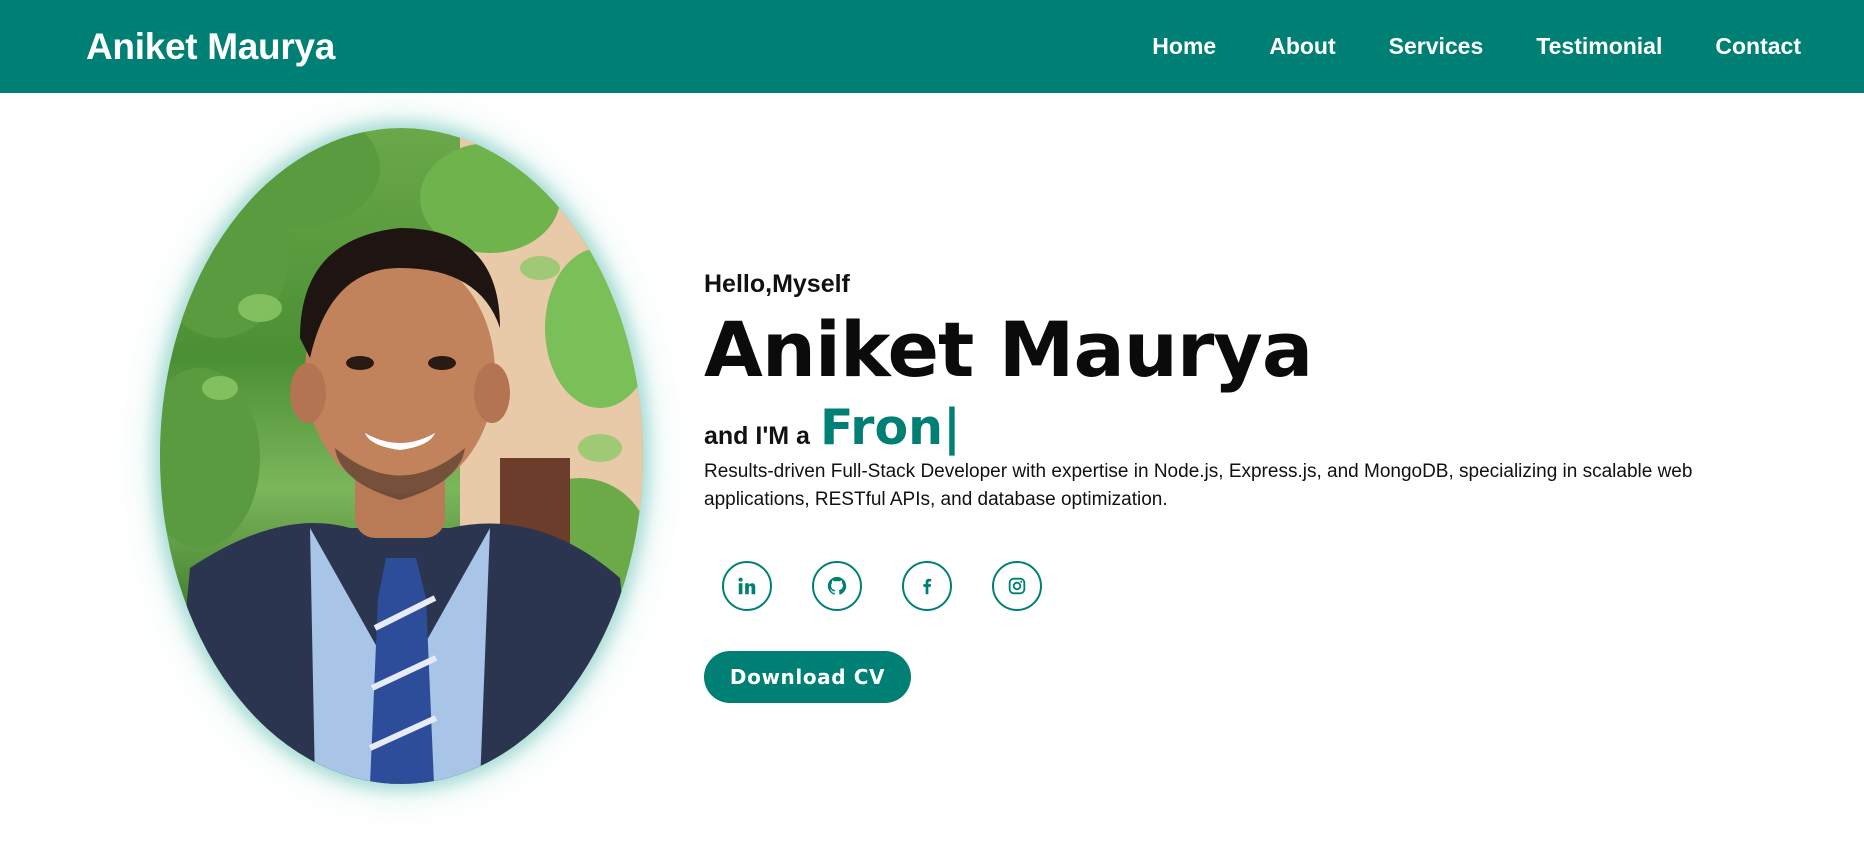 The image size is (1864, 856). What do you see at coordinates (1008, 349) in the screenshot?
I see `hero-name: Aniket Maurya` at bounding box center [1008, 349].